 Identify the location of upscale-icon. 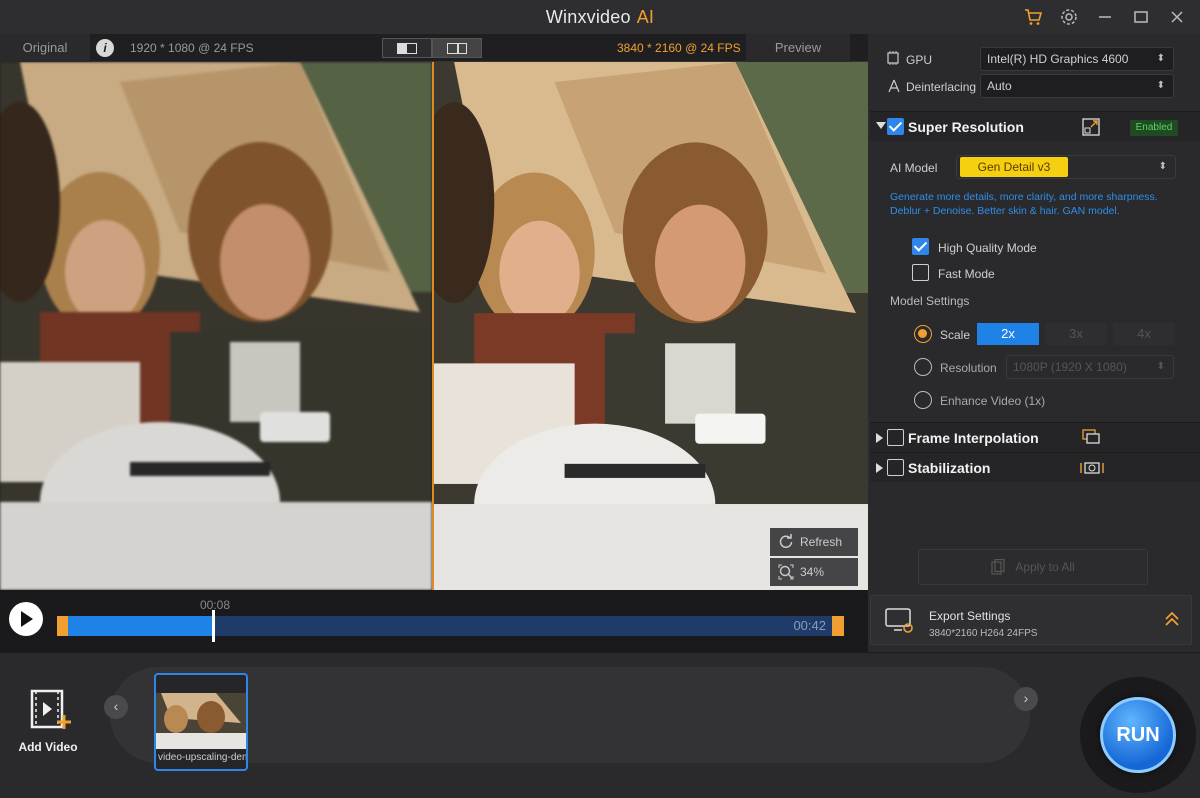
(1091, 127).